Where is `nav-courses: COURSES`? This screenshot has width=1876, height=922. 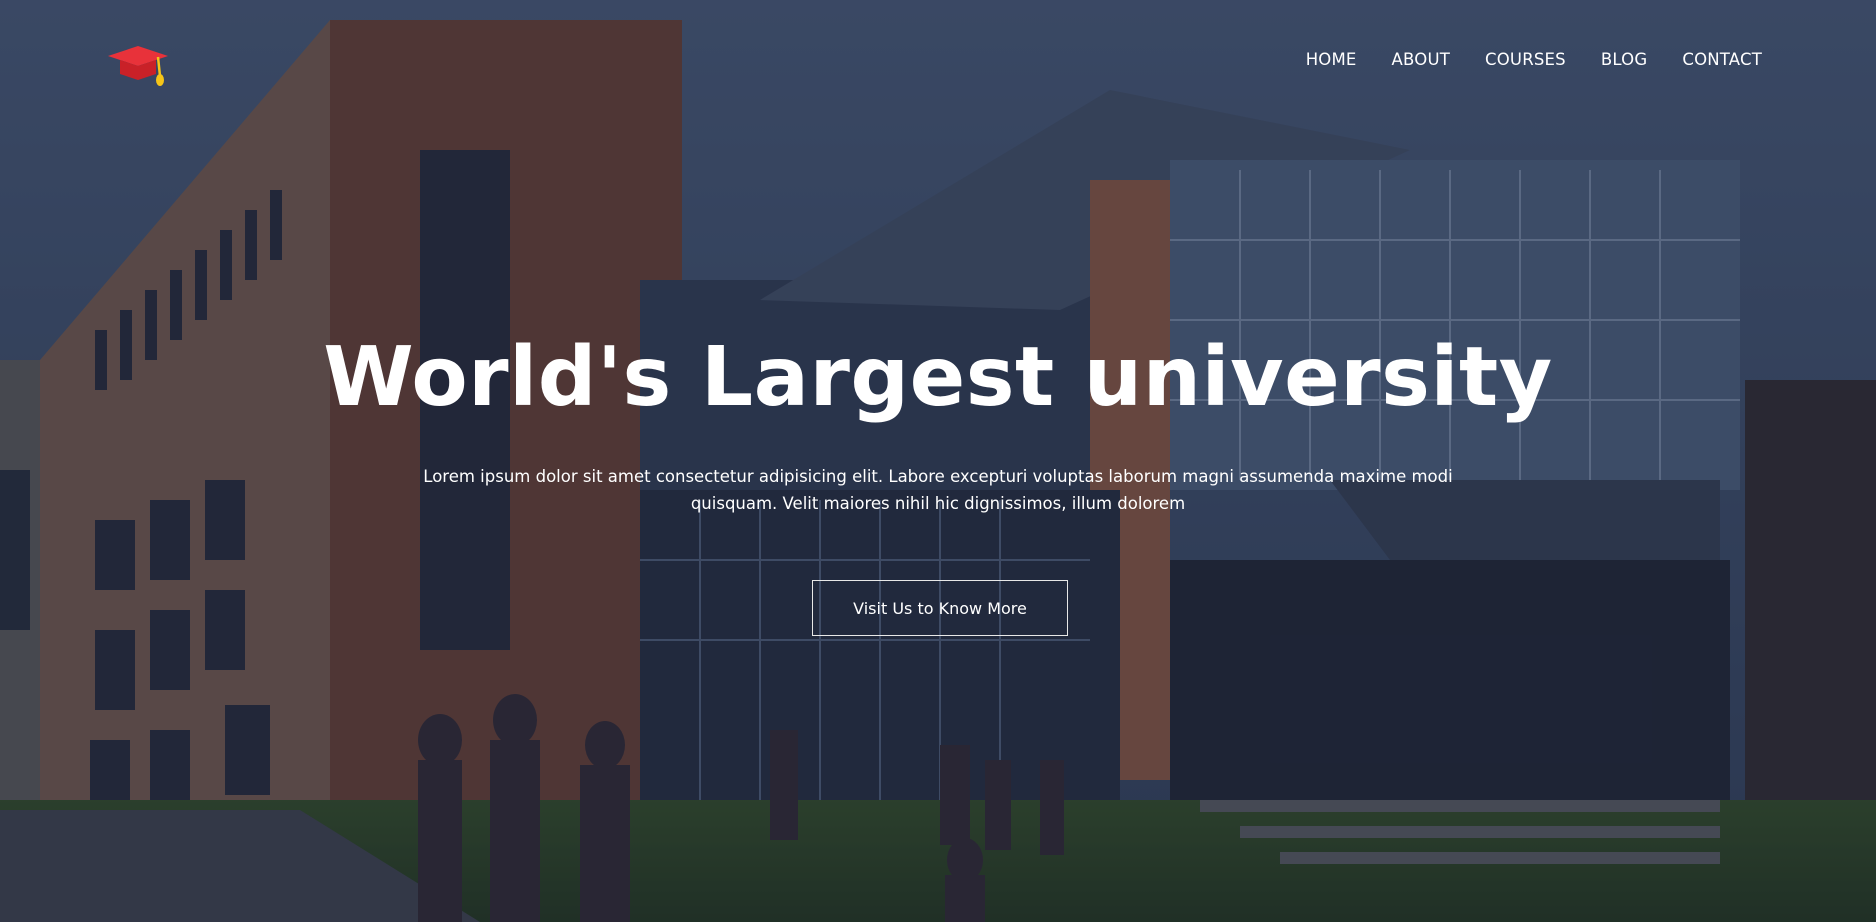
nav-courses: COURSES is located at coordinates (1525, 59).